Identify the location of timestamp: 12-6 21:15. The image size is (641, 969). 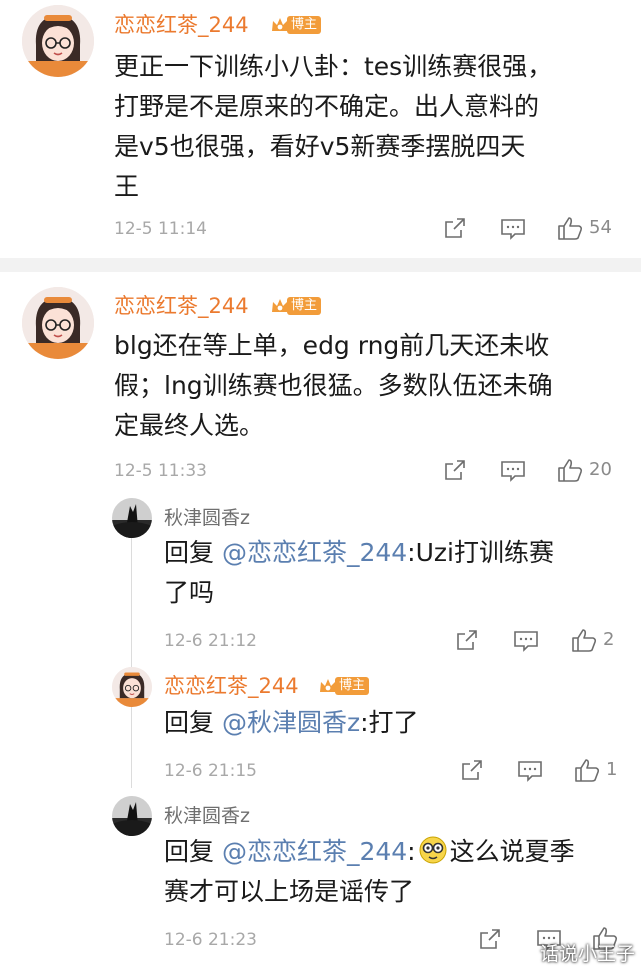
(210, 771).